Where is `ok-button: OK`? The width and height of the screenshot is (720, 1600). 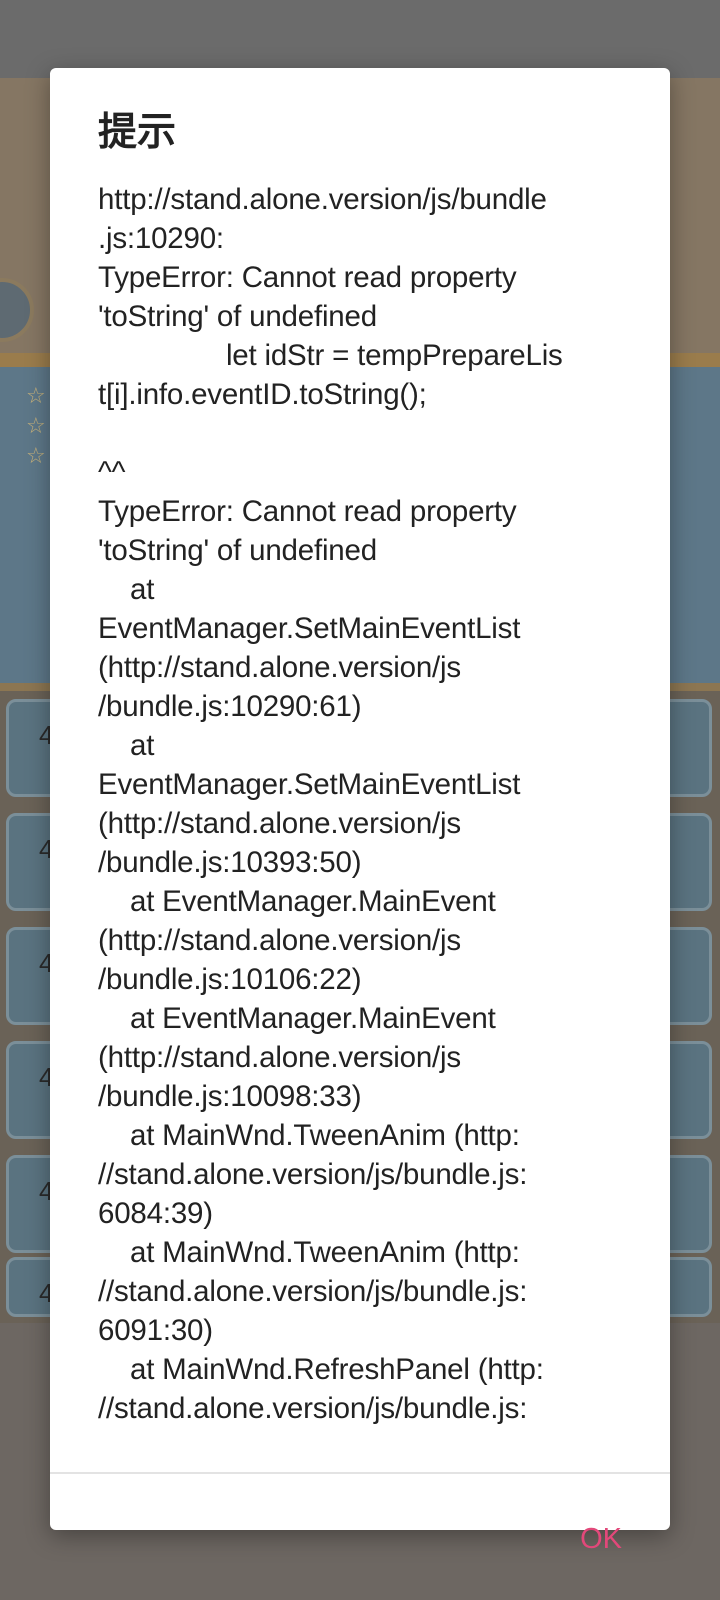 ok-button: OK is located at coordinates (577, 1539).